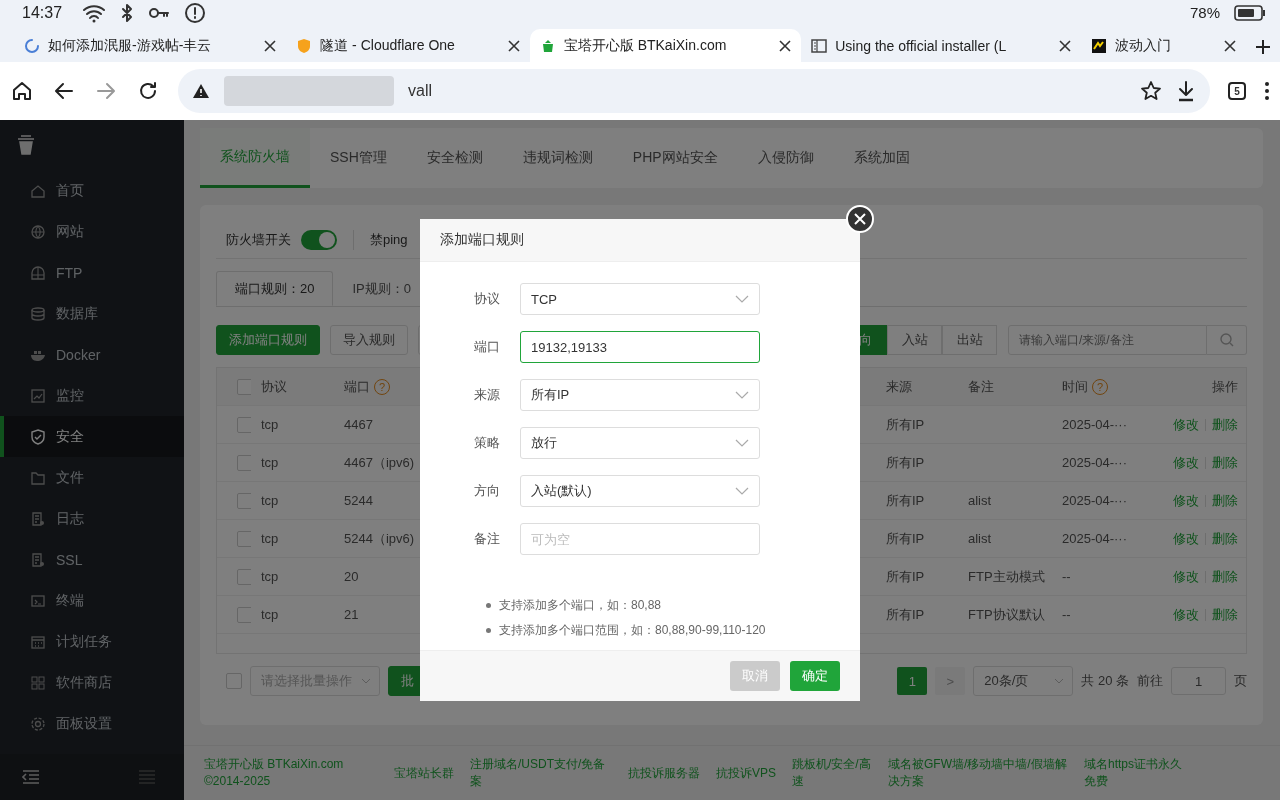  I want to click on footer-link: 域名https证书永久免费, so click(1144, 773).